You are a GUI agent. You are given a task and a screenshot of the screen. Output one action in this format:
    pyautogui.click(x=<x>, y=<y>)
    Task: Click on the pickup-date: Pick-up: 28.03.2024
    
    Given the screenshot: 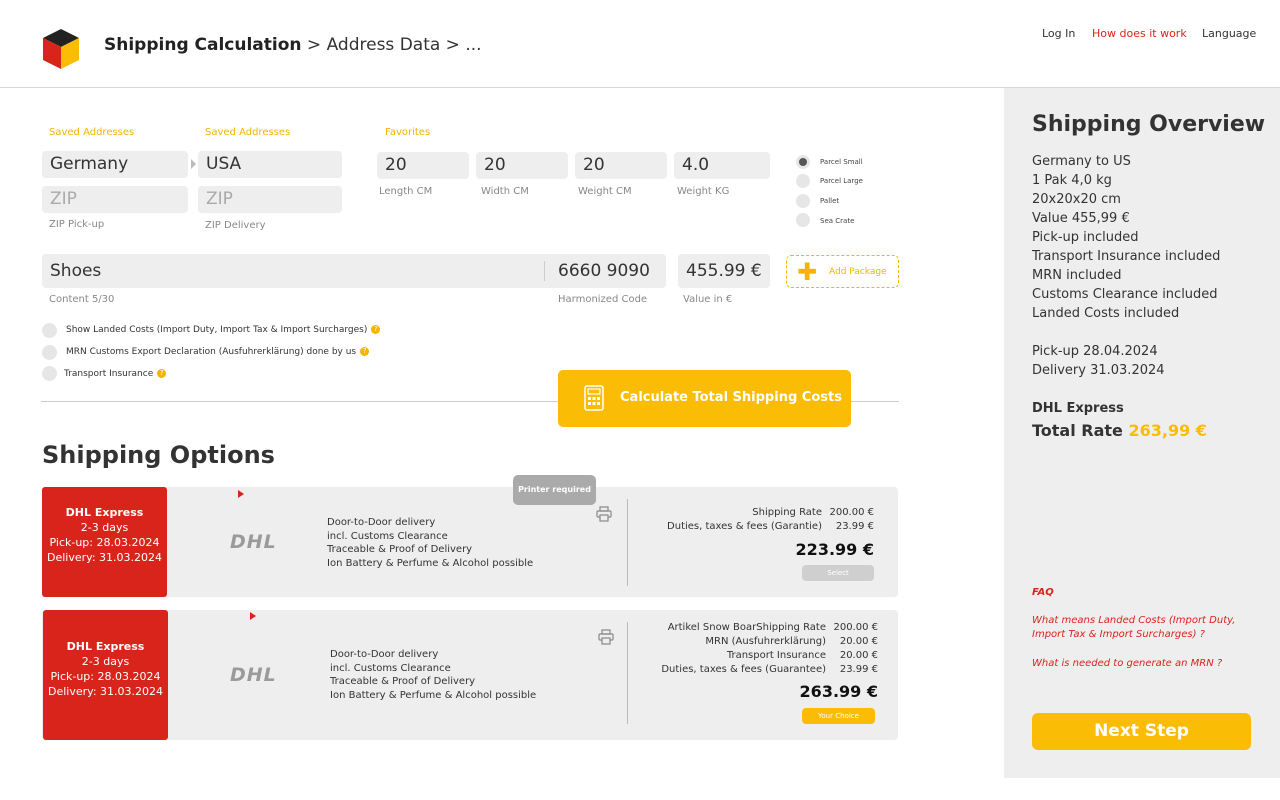 What is the action you would take?
    pyautogui.click(x=105, y=676)
    